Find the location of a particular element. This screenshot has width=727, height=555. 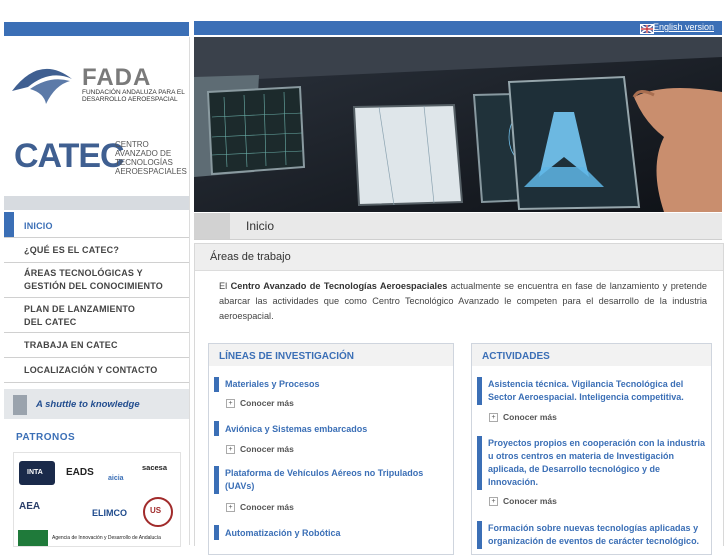

lineas-header: LÍNEAS DE INVESTIGACIÓN is located at coordinates (331, 355).